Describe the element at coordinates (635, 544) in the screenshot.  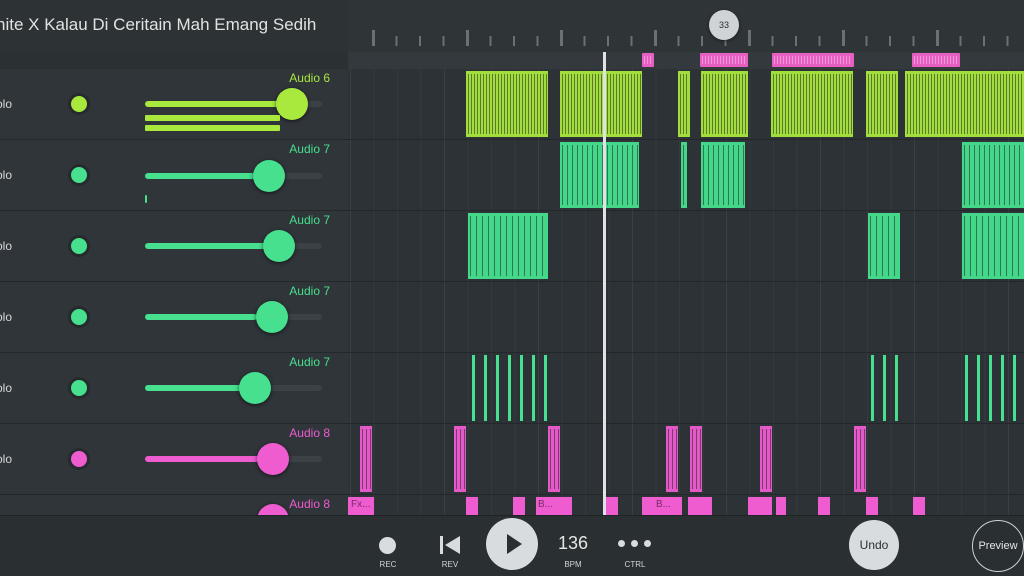
I see `more-dots-icon` at that location.